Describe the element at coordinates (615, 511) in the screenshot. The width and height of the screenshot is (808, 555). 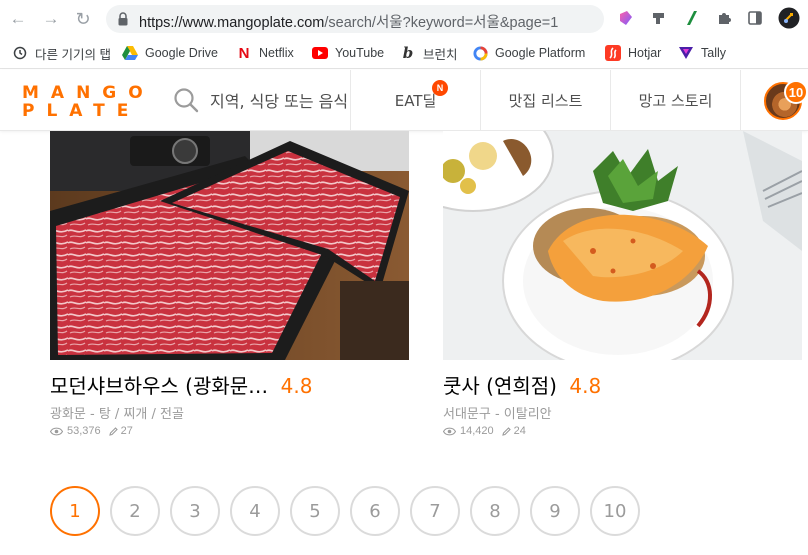
I see `page-button-10: 10` at that location.